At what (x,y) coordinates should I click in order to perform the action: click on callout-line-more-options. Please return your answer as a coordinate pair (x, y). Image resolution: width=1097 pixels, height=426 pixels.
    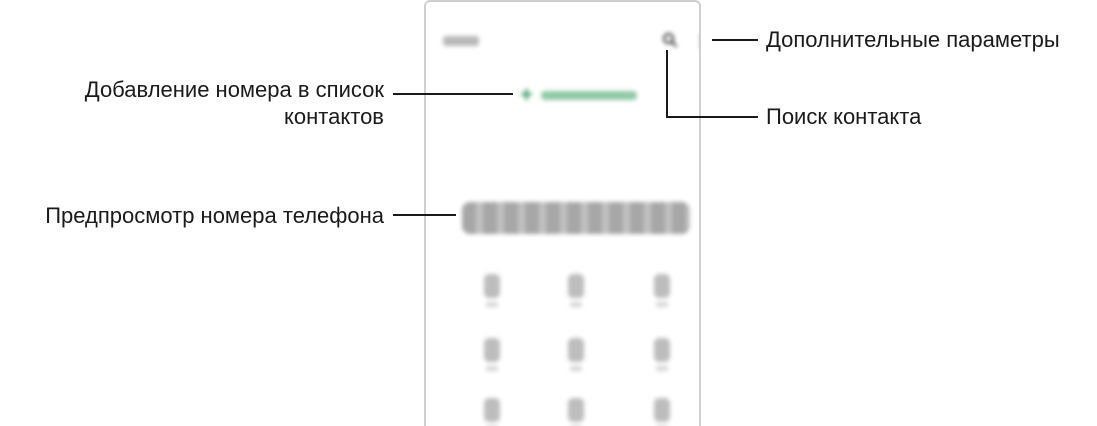
    Looking at the image, I should click on (735, 40).